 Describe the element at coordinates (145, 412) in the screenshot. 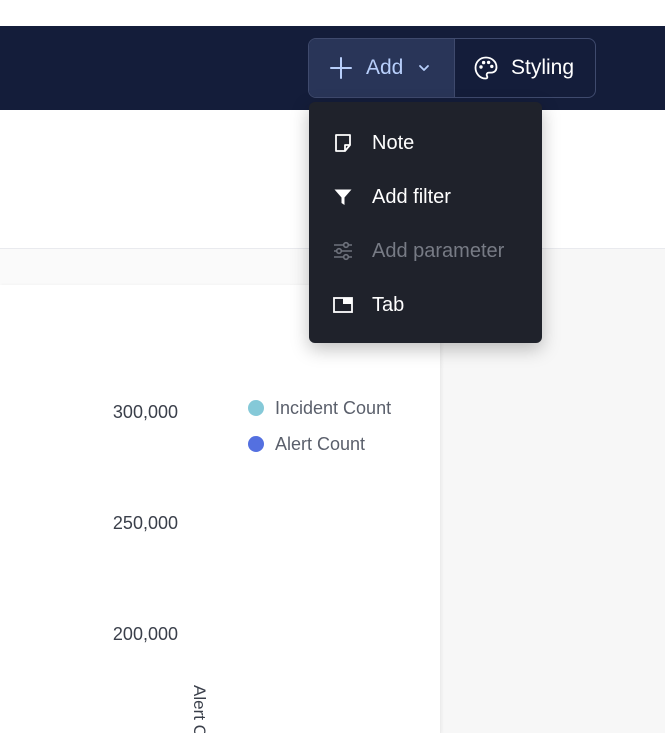

I see `y-tick-label: 300,000` at that location.